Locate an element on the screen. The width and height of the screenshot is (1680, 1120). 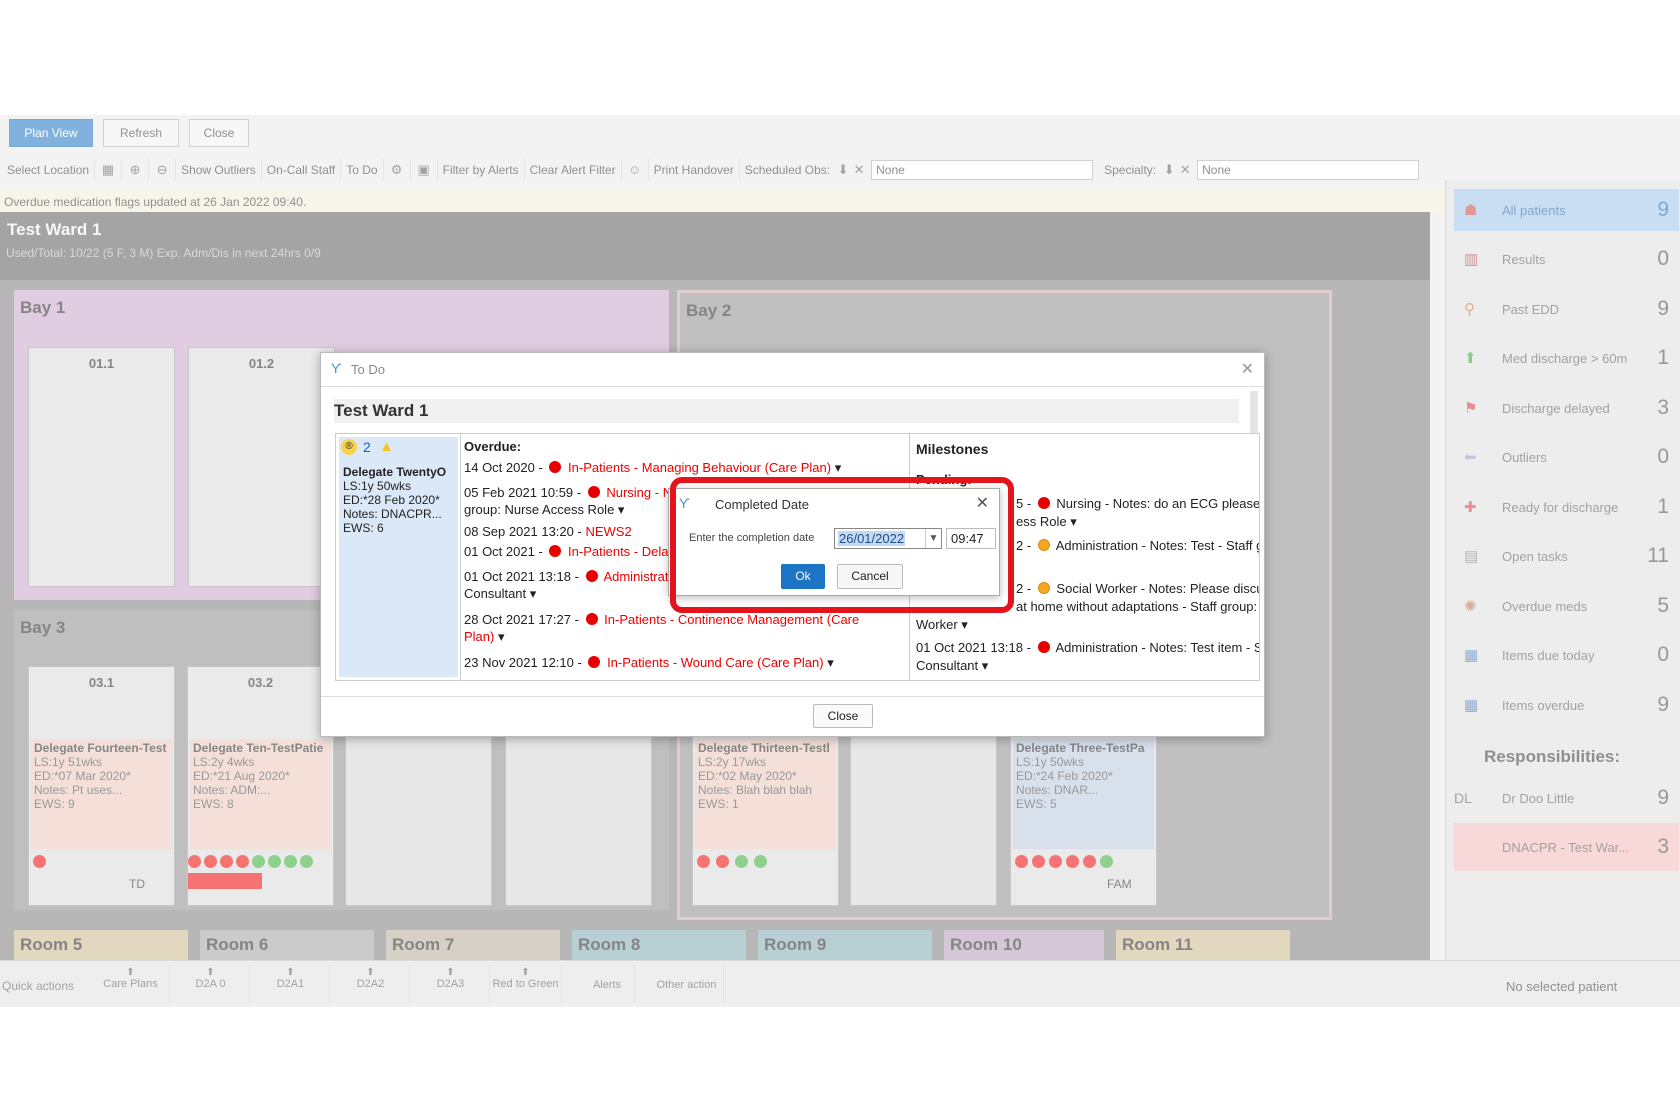
overdue-item-sub: group: Nurse Access Role ▾ is located at coordinates (544, 509).